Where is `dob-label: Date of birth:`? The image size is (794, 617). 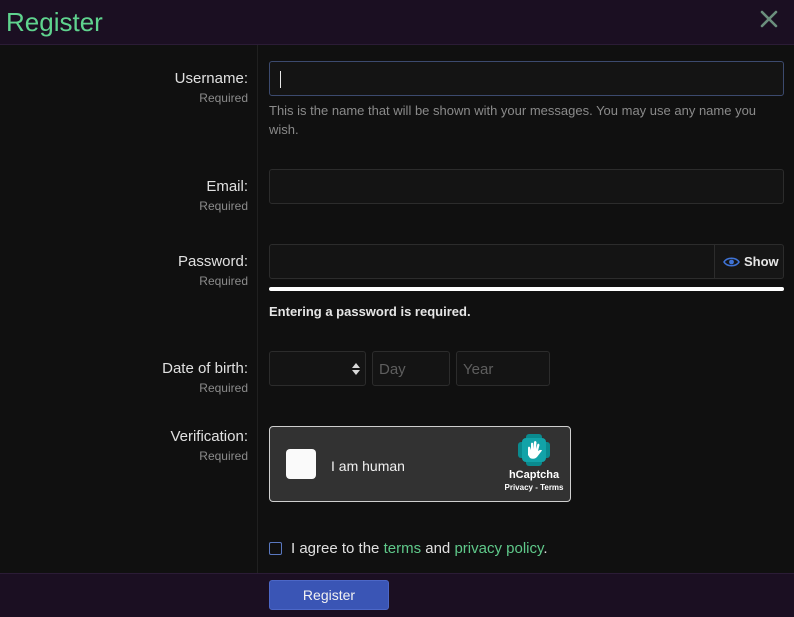
dob-label: Date of birth: is located at coordinates (205, 368).